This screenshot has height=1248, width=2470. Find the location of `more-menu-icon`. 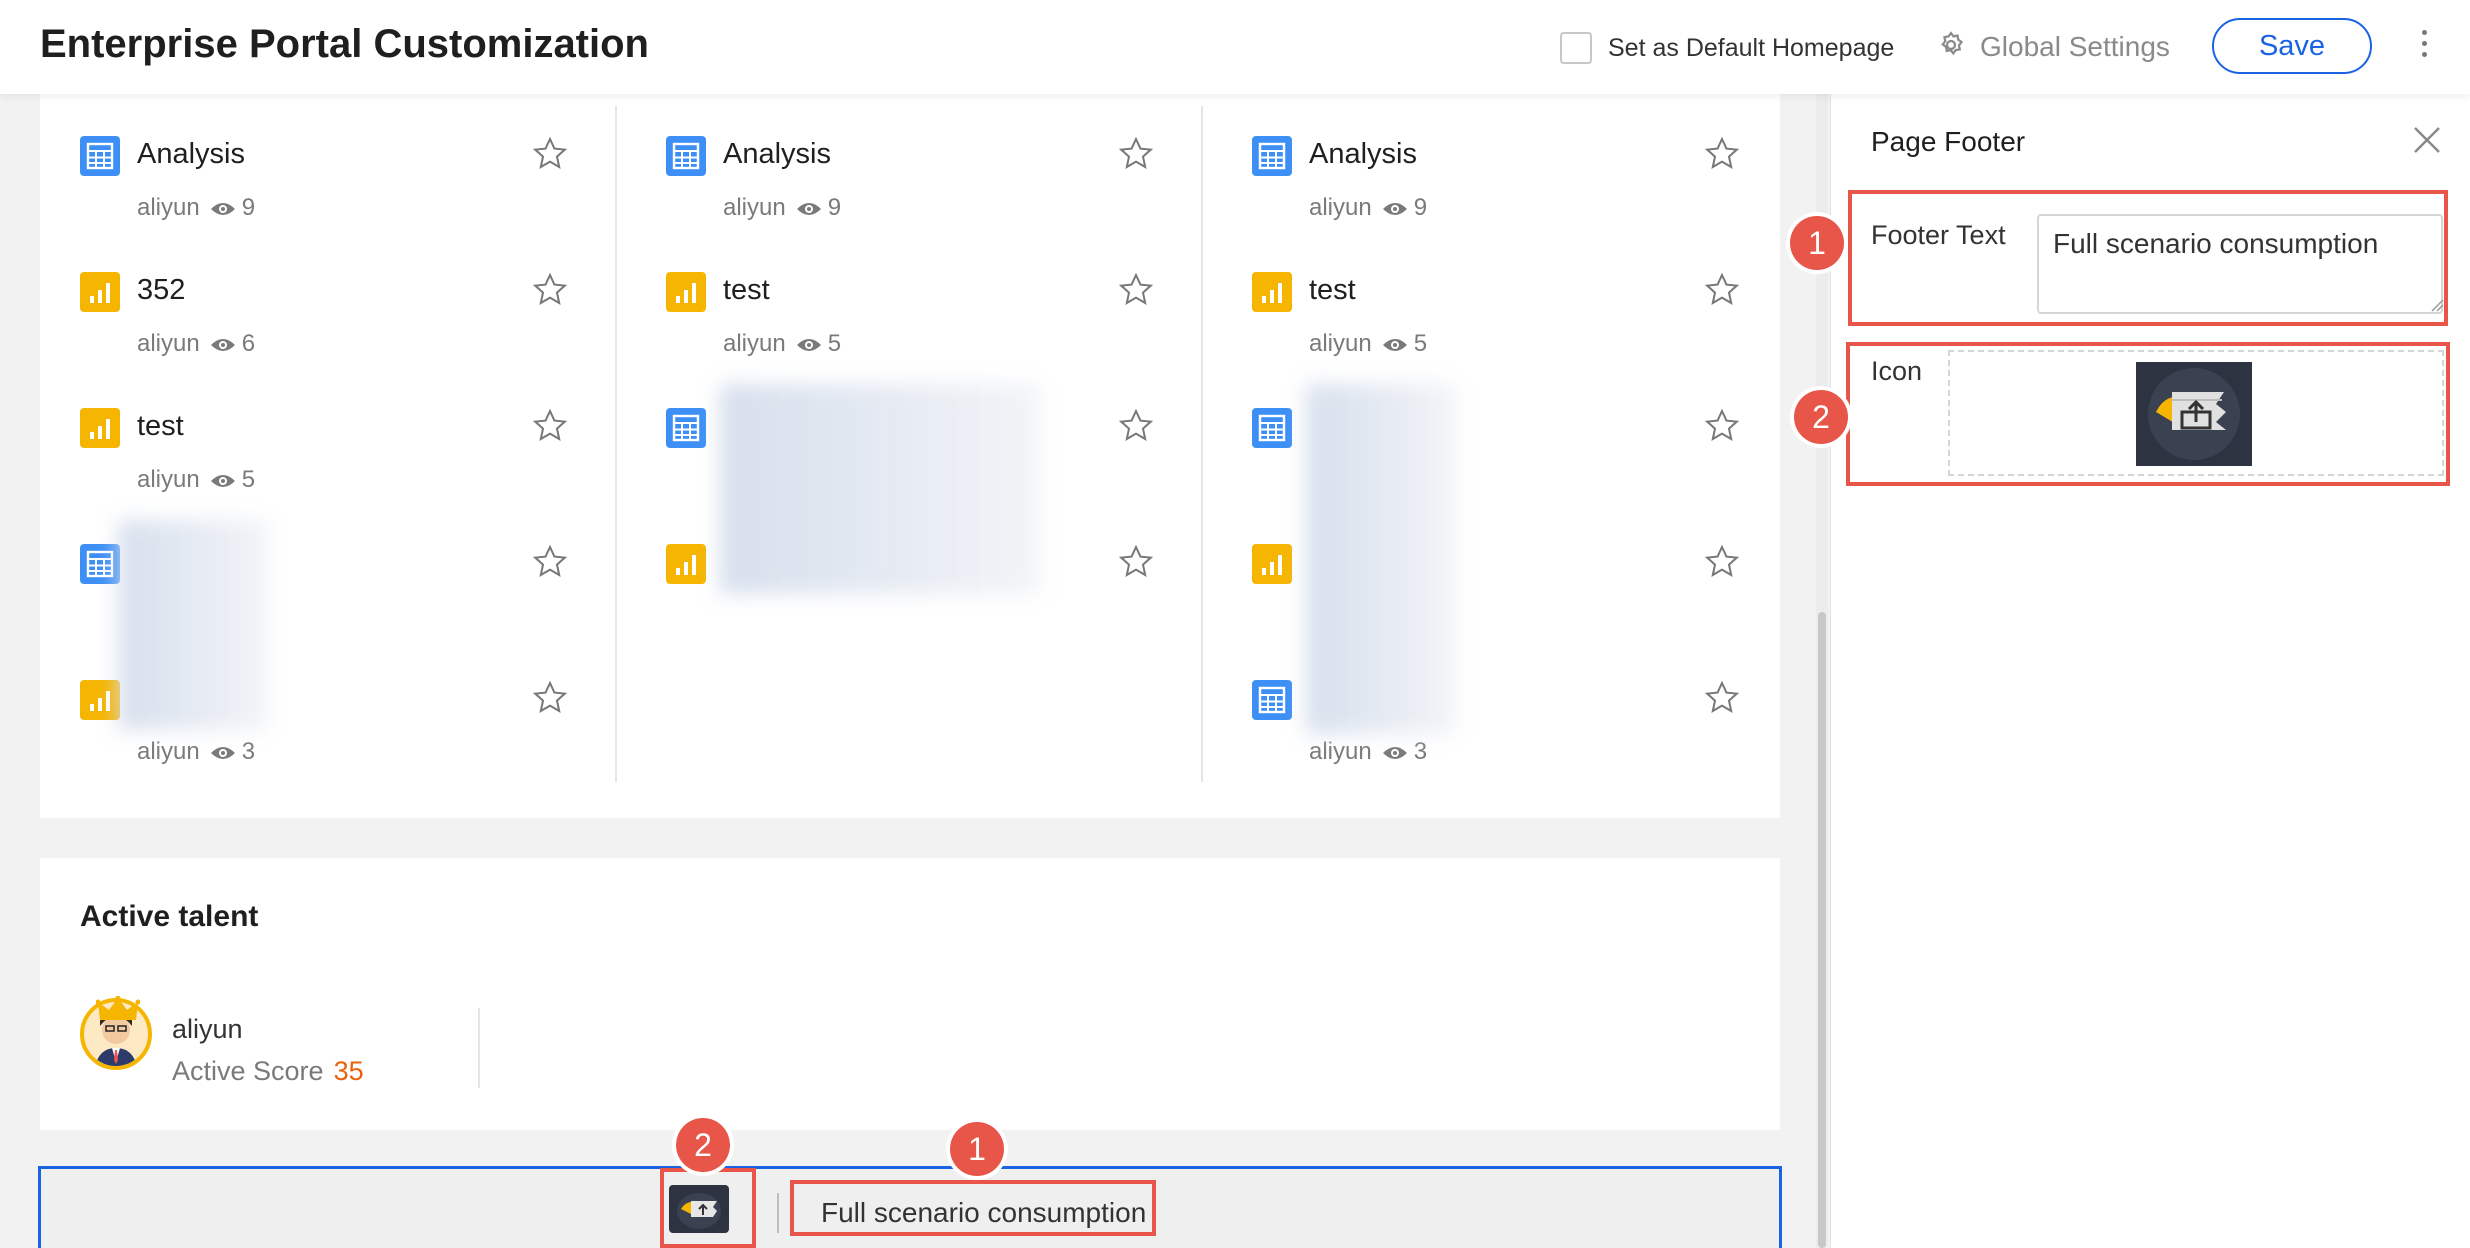

more-menu-icon is located at coordinates (2424, 46).